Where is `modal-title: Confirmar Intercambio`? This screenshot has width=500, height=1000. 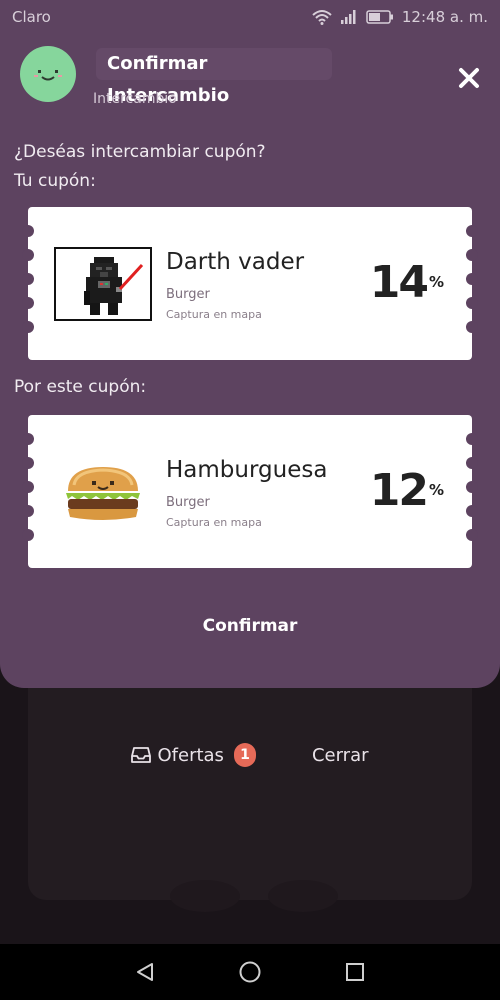
modal-title: Confirmar Intercambio is located at coordinates (214, 77).